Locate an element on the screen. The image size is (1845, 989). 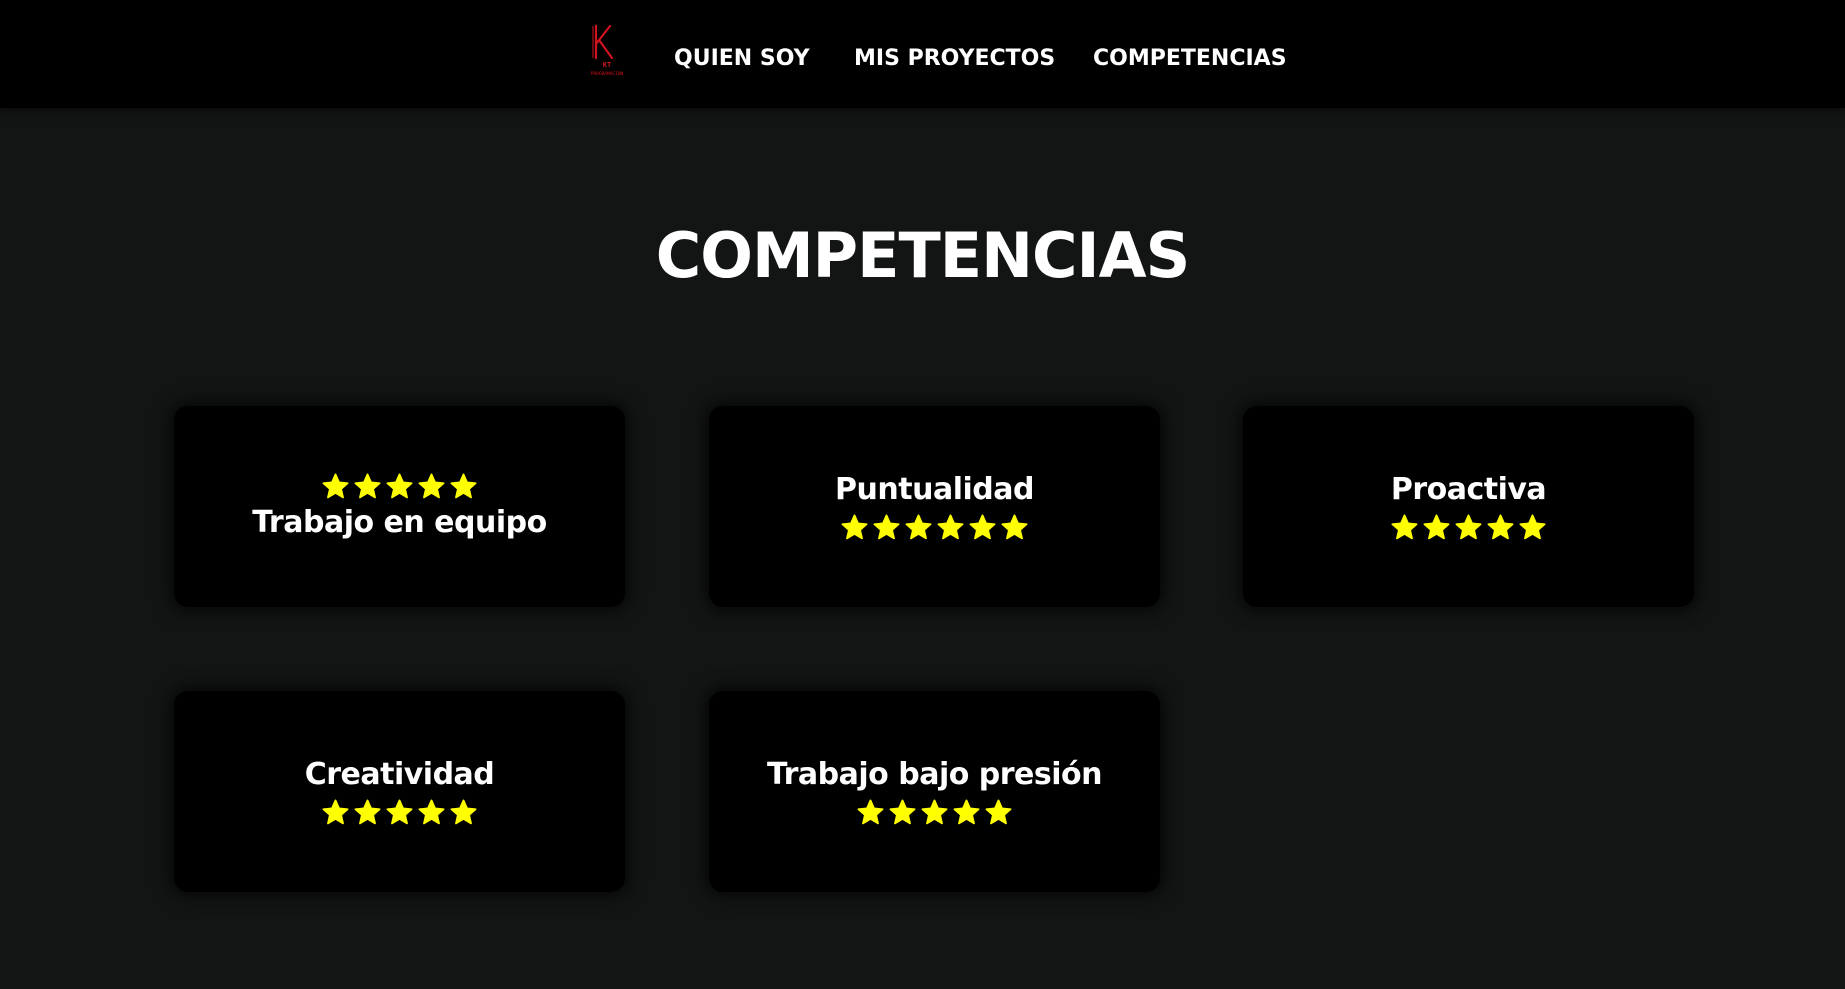
nav-link-mis-proyectos: MIS PROYECTOS is located at coordinates (954, 58).